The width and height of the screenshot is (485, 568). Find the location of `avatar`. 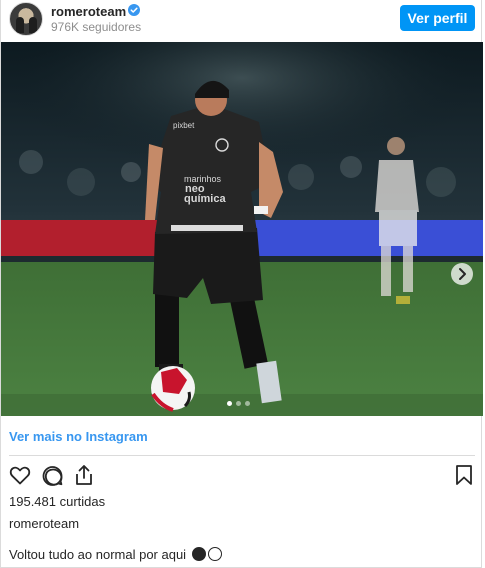

avatar is located at coordinates (26, 19).